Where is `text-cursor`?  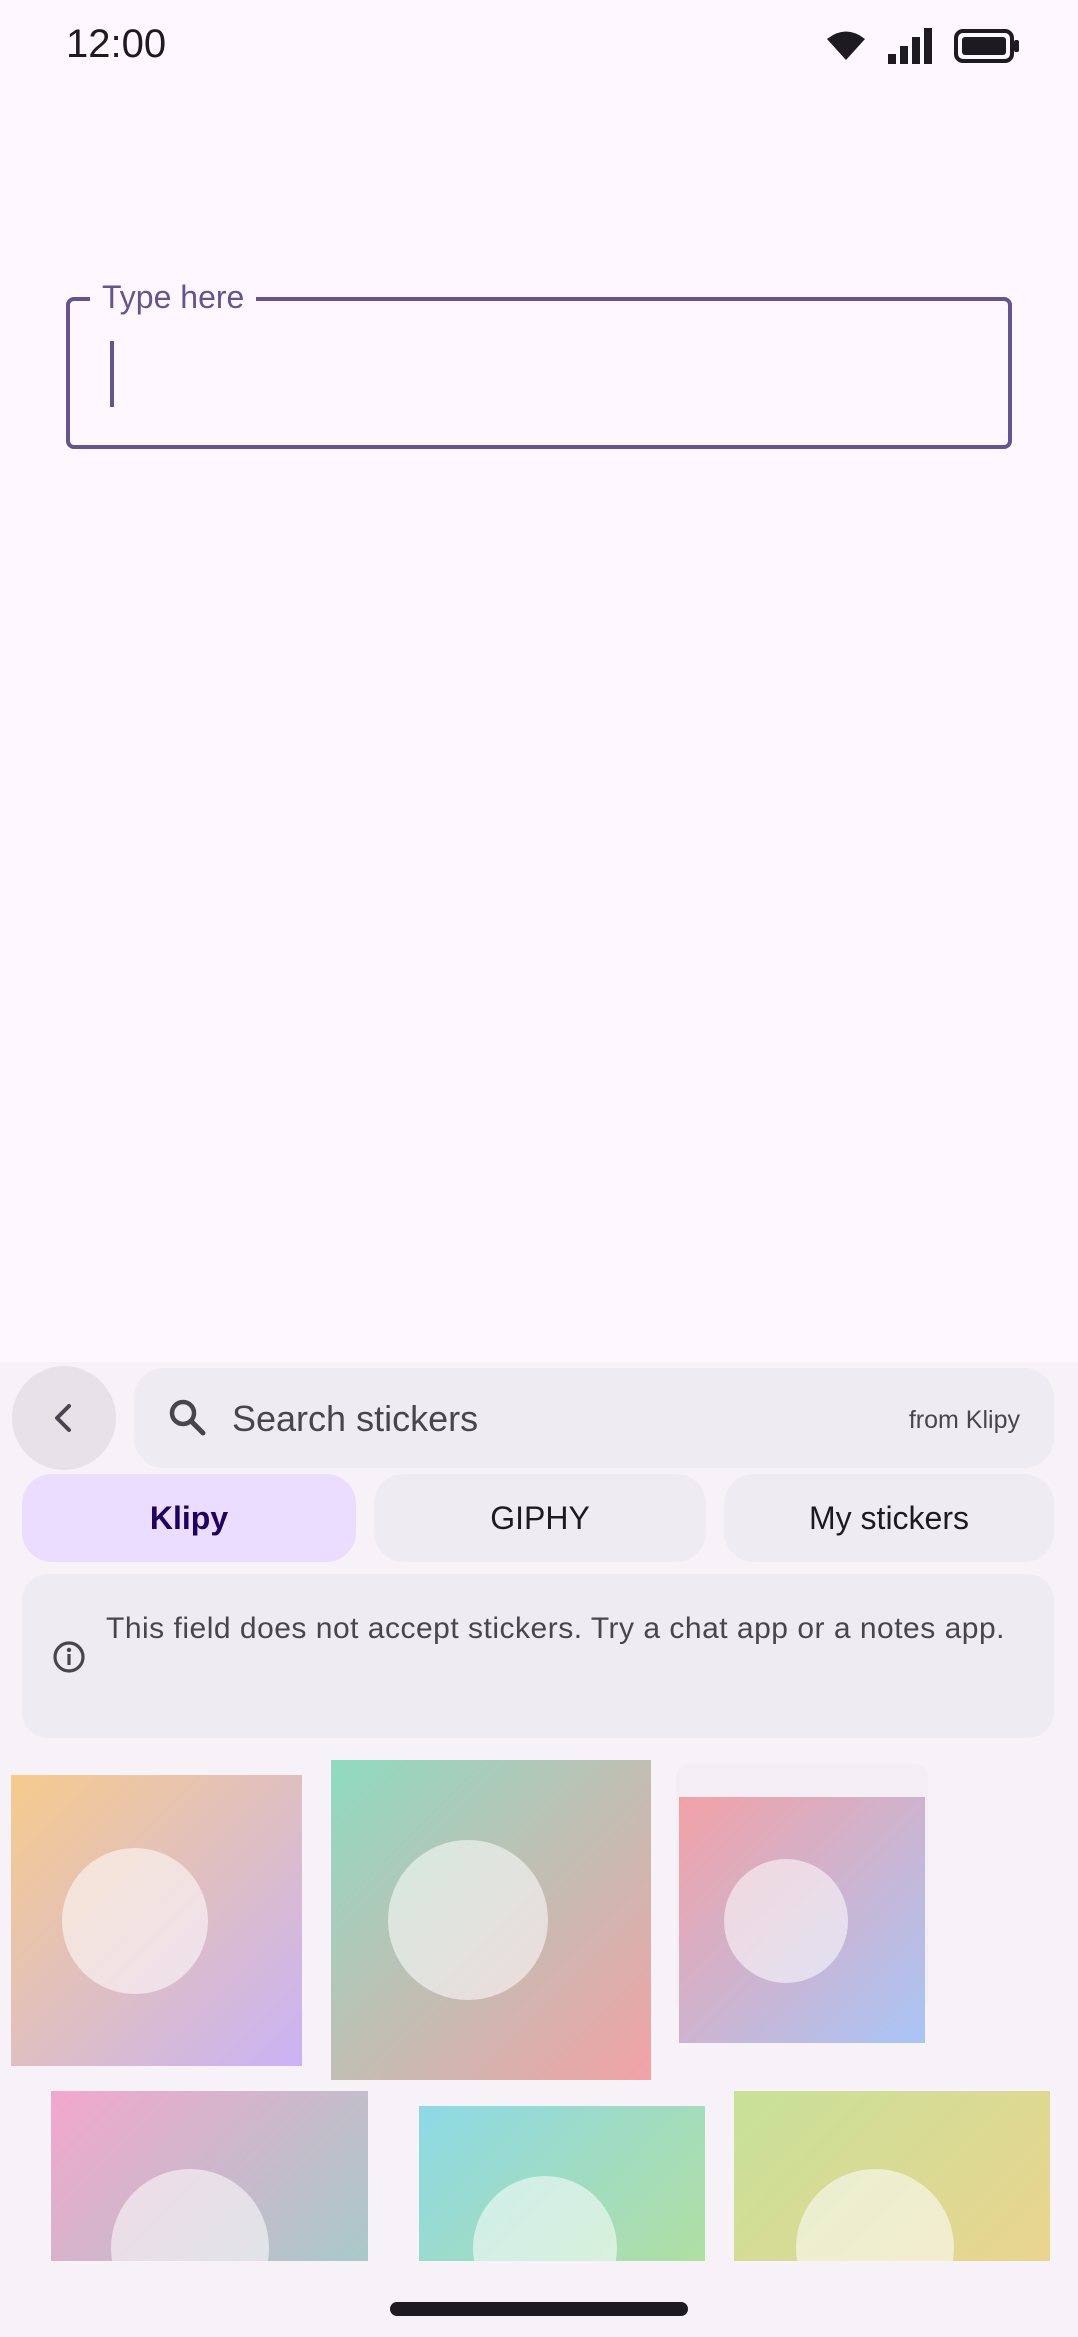 text-cursor is located at coordinates (112, 374).